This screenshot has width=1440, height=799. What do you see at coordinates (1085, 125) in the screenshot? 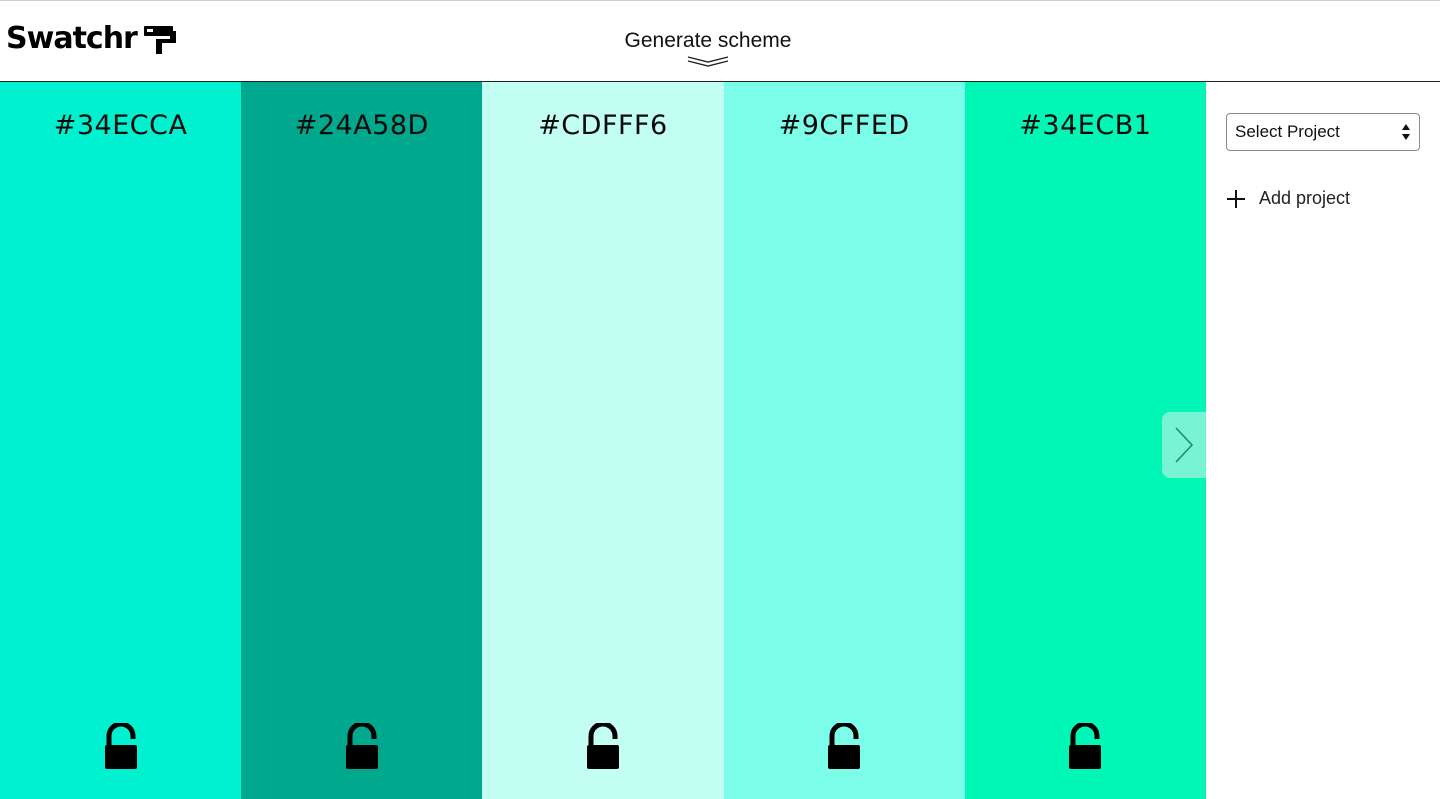
I see `hex-code: #34ECB1` at bounding box center [1085, 125].